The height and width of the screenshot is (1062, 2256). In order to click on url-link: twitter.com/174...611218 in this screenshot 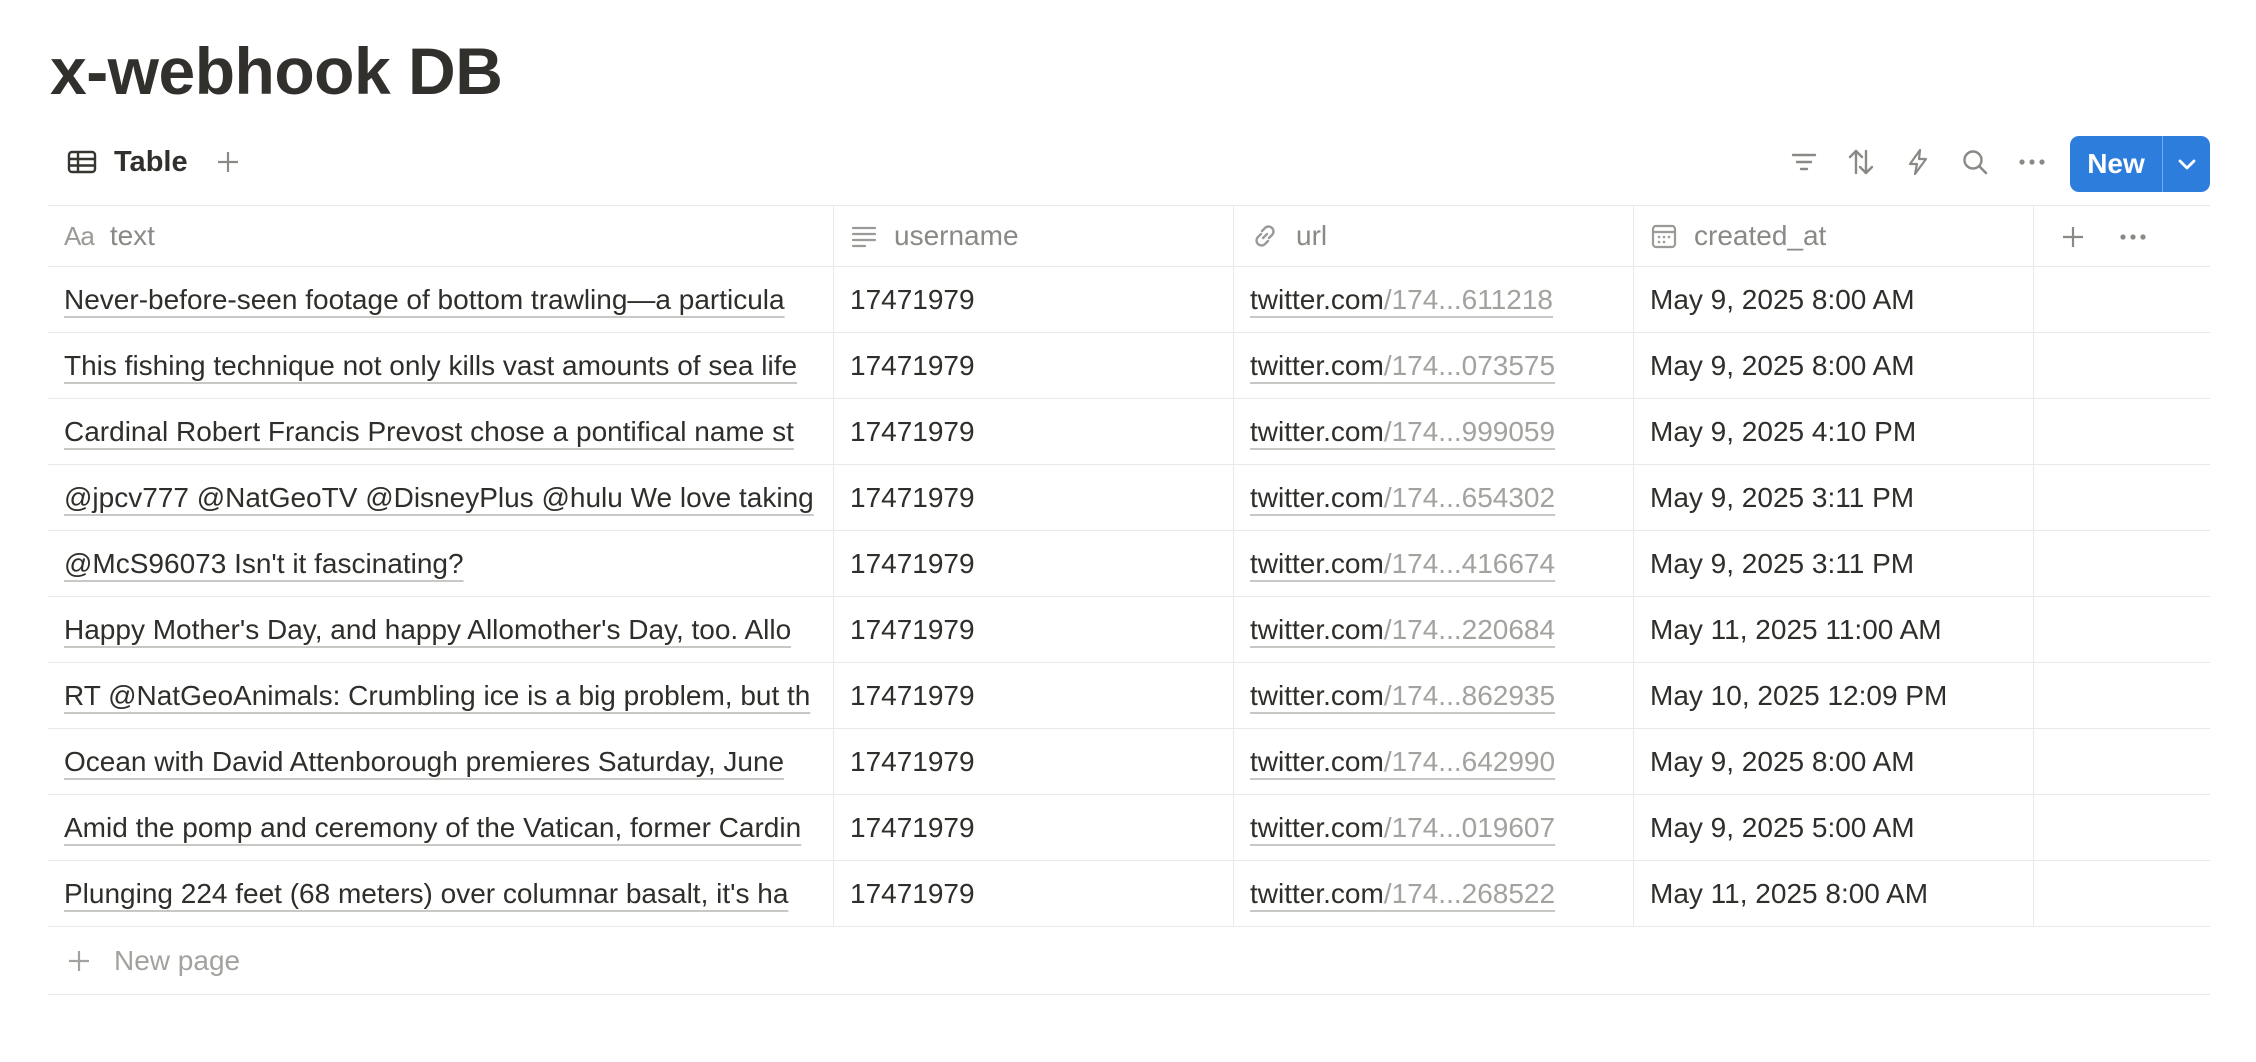, I will do `click(1401, 300)`.